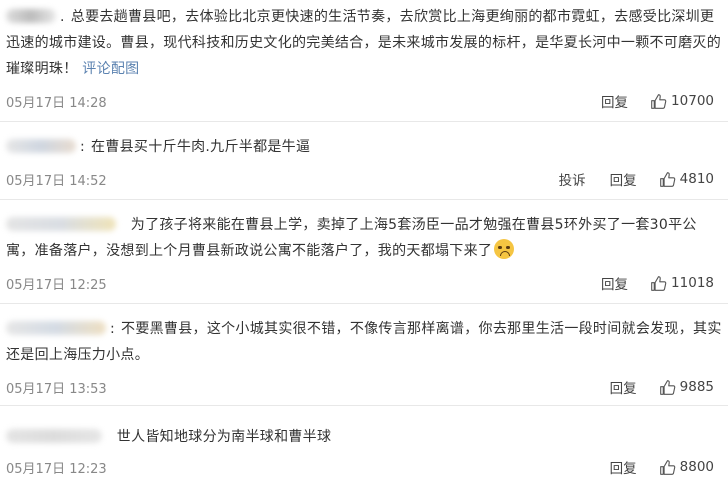  Describe the element at coordinates (201, 147) in the screenshot. I see `comment-text: 在曹县买十斤牛肉.九斤半都是牛逼` at that location.